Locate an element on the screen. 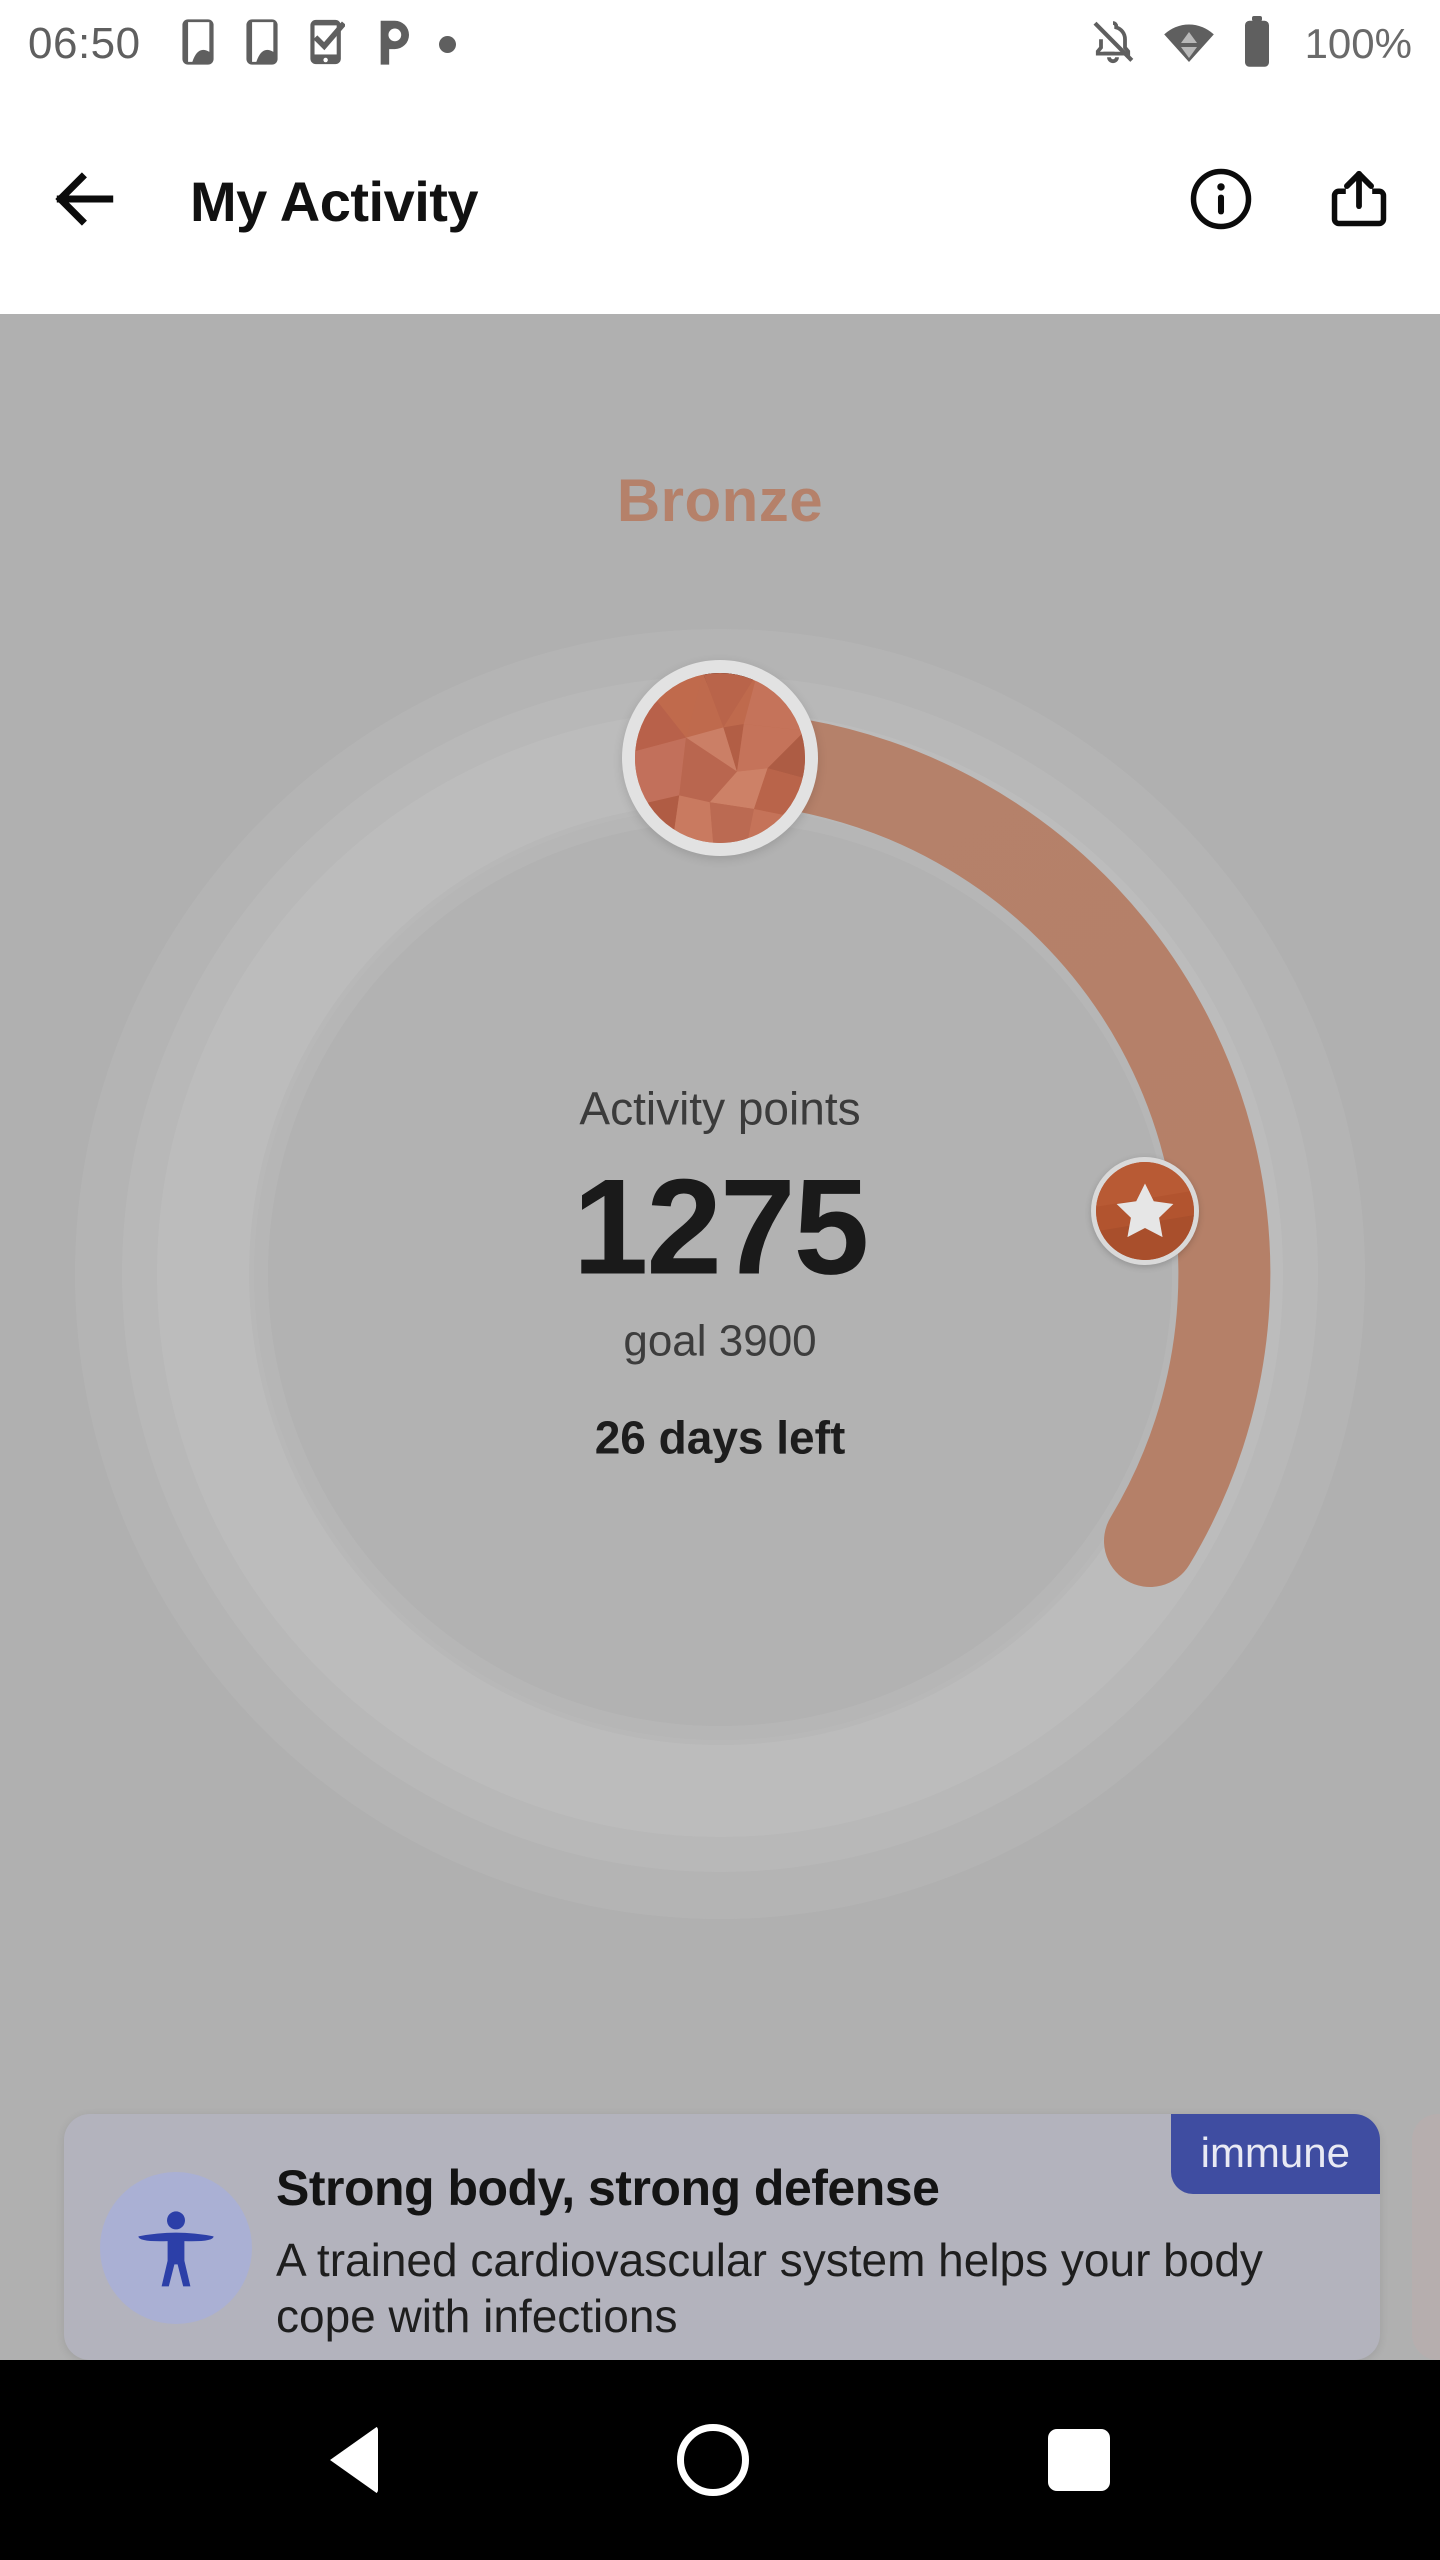  nav-back-icon is located at coordinates (353, 2460).